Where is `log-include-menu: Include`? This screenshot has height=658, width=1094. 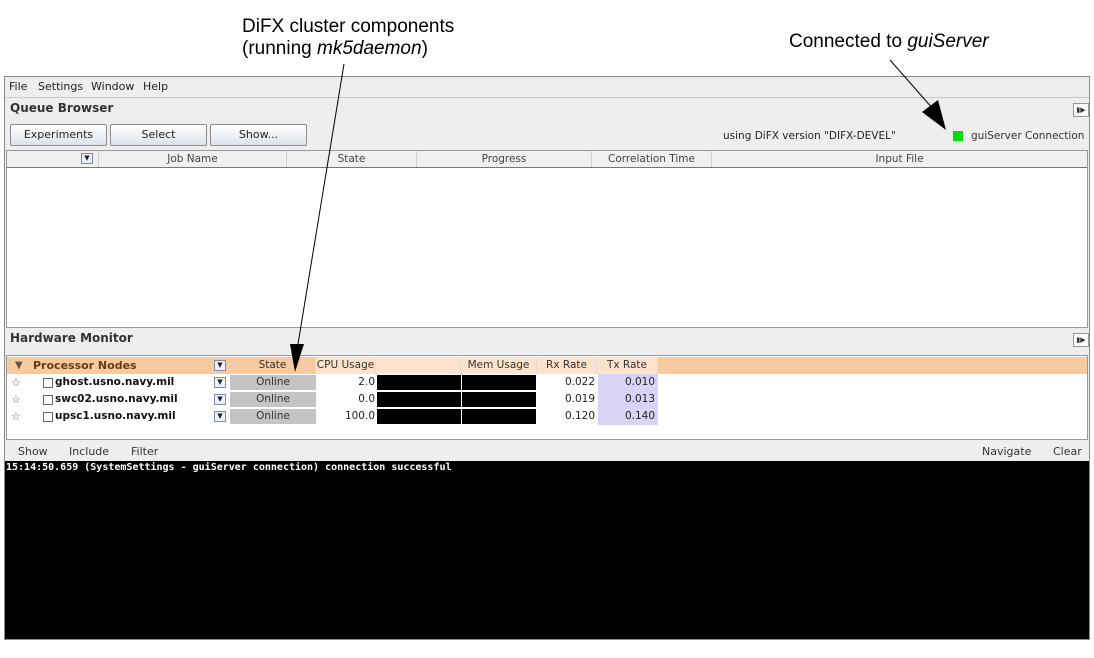 log-include-menu: Include is located at coordinates (89, 451).